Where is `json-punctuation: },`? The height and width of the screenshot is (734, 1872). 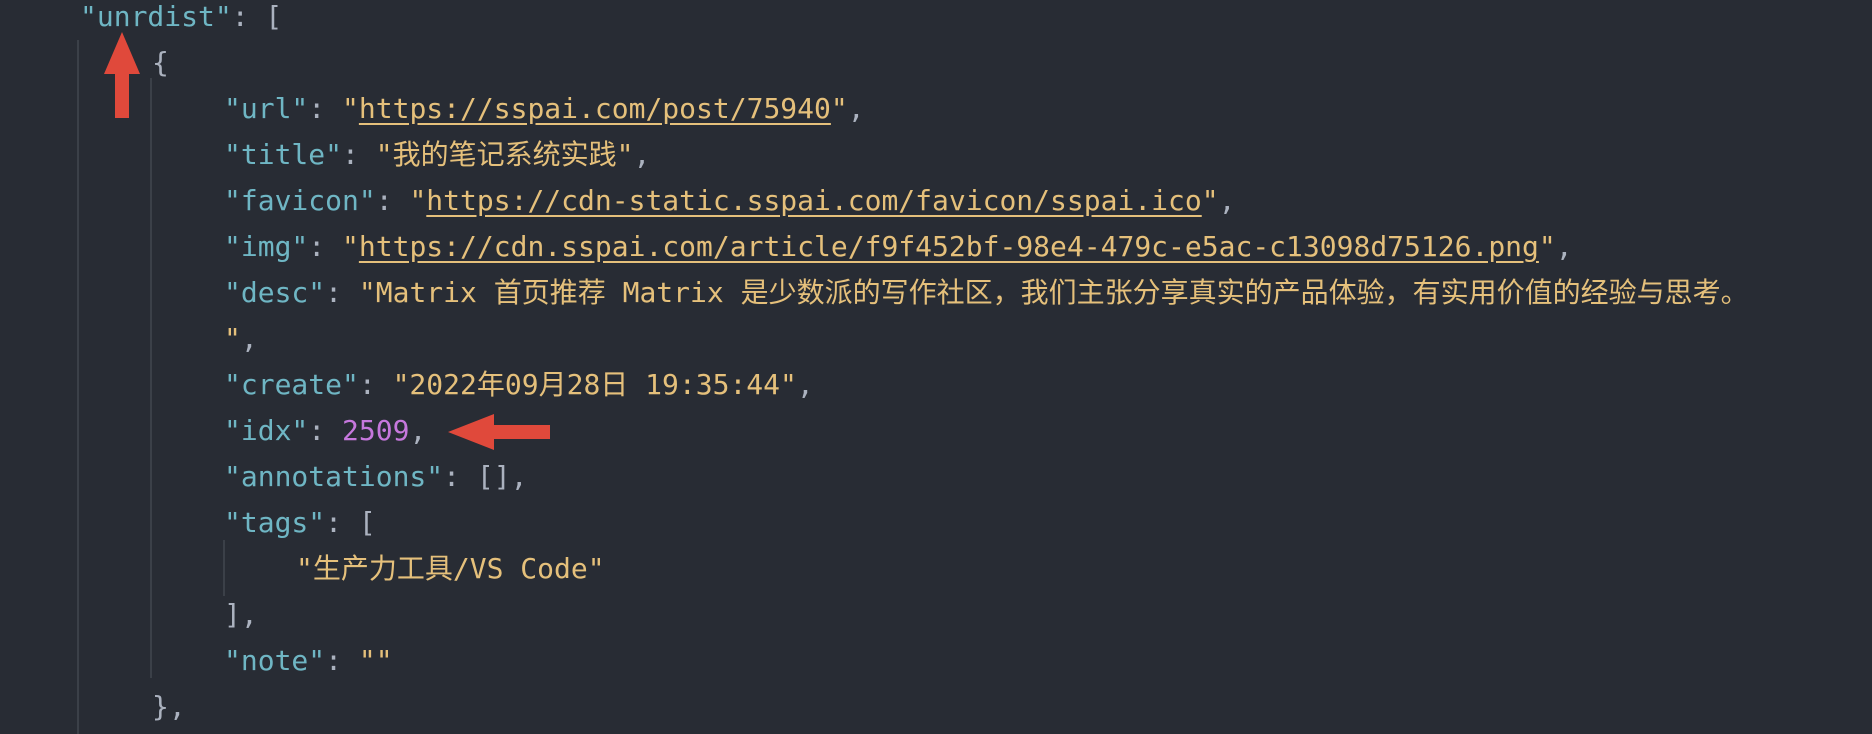 json-punctuation: }, is located at coordinates (169, 706).